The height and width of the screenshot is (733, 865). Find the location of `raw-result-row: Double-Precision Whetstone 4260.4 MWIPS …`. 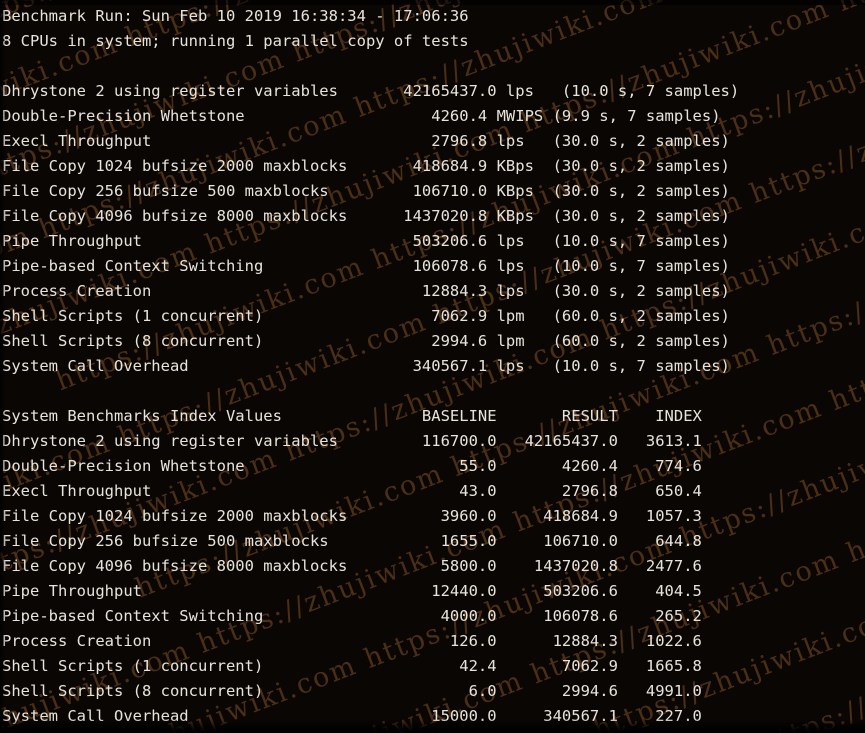

raw-result-row: Double-Precision Whetstone 4260.4 MWIPS … is located at coordinates (361, 116).